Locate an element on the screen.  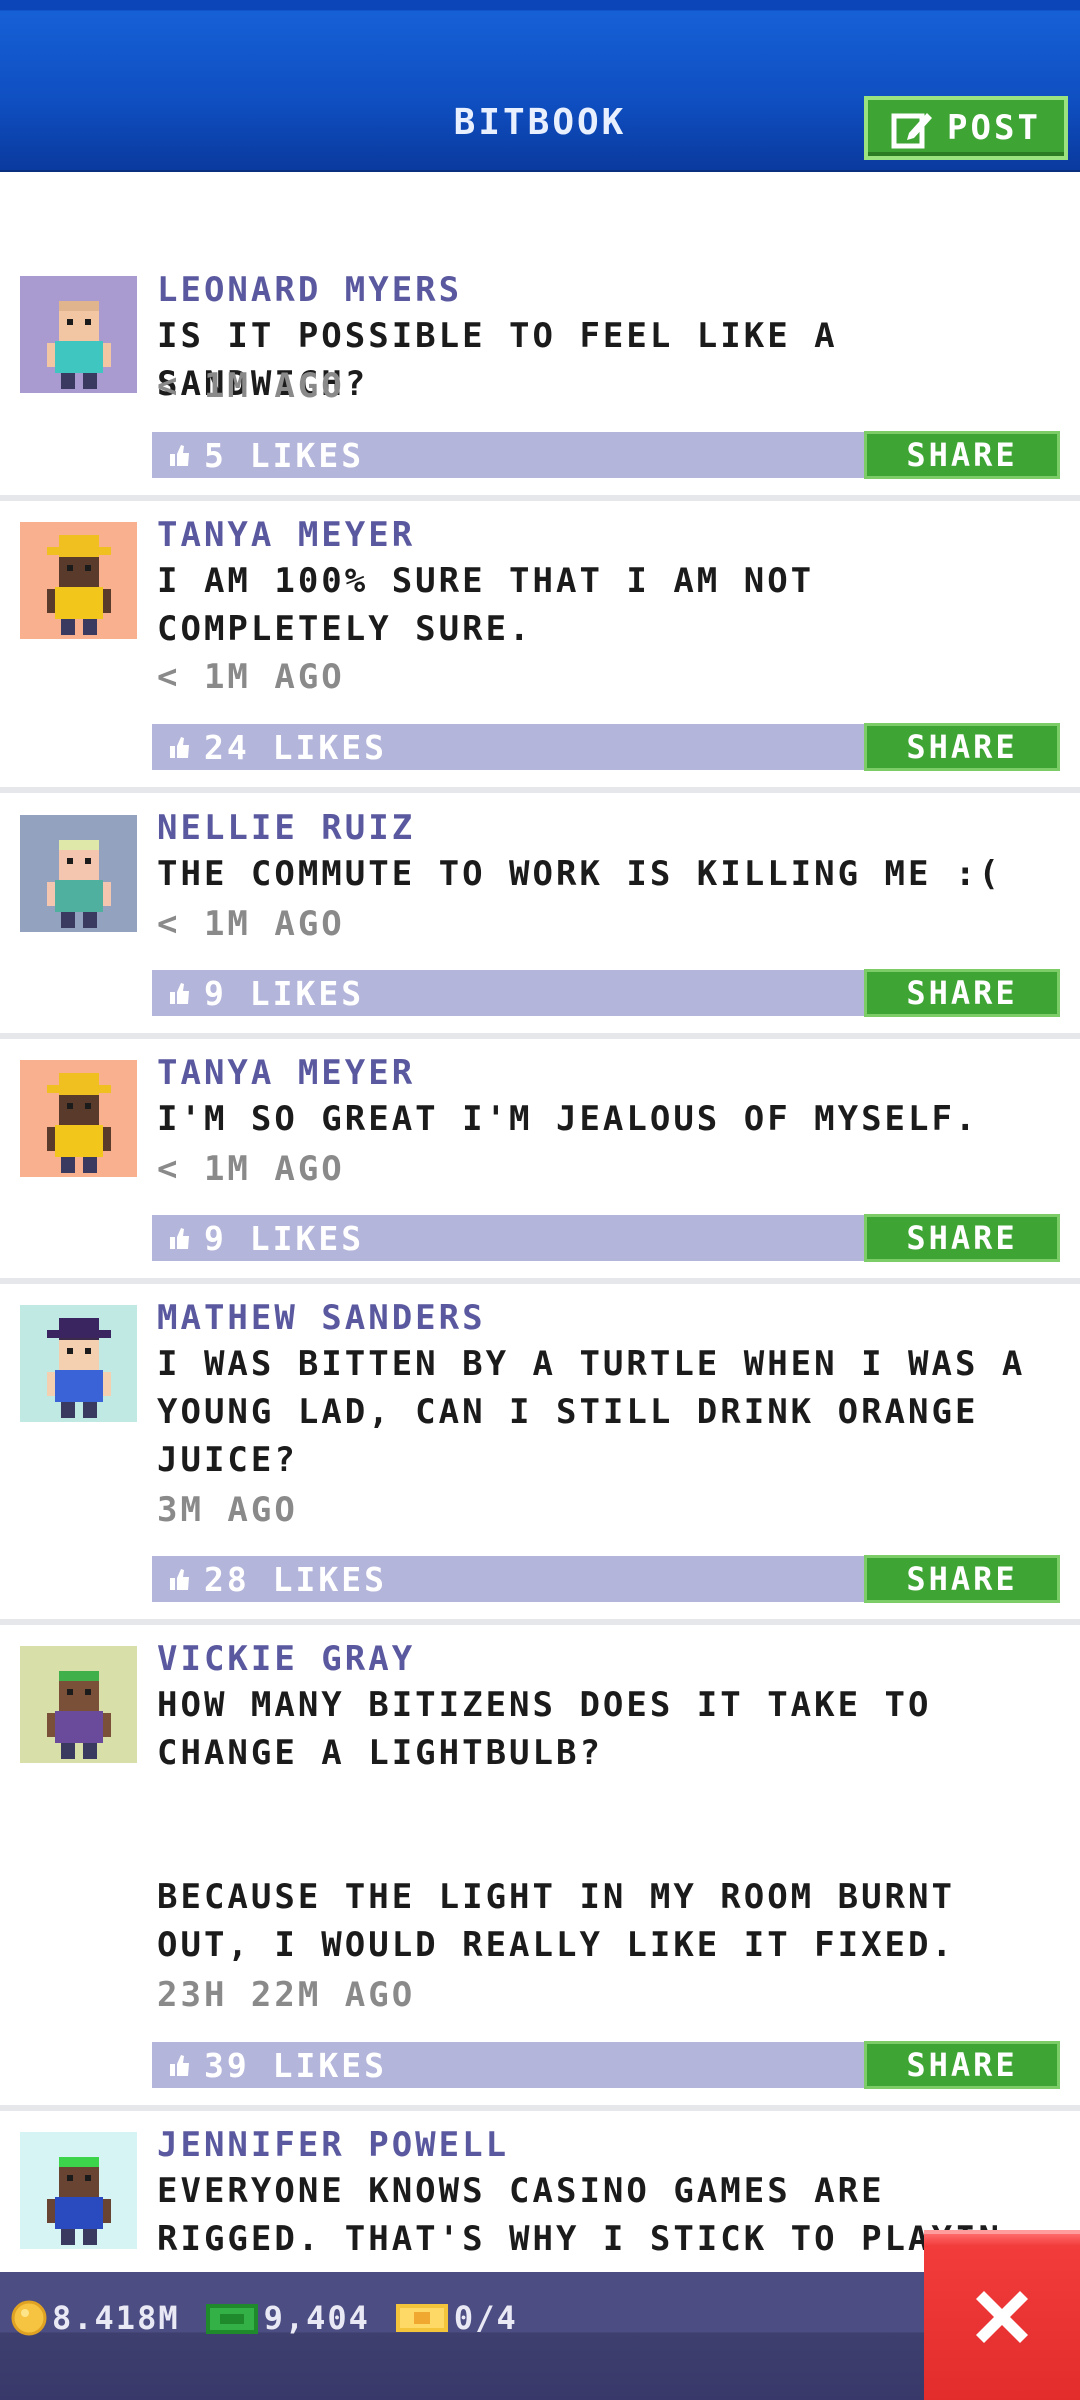
post-time: 23H 22M AGO is located at coordinates (286, 1995).